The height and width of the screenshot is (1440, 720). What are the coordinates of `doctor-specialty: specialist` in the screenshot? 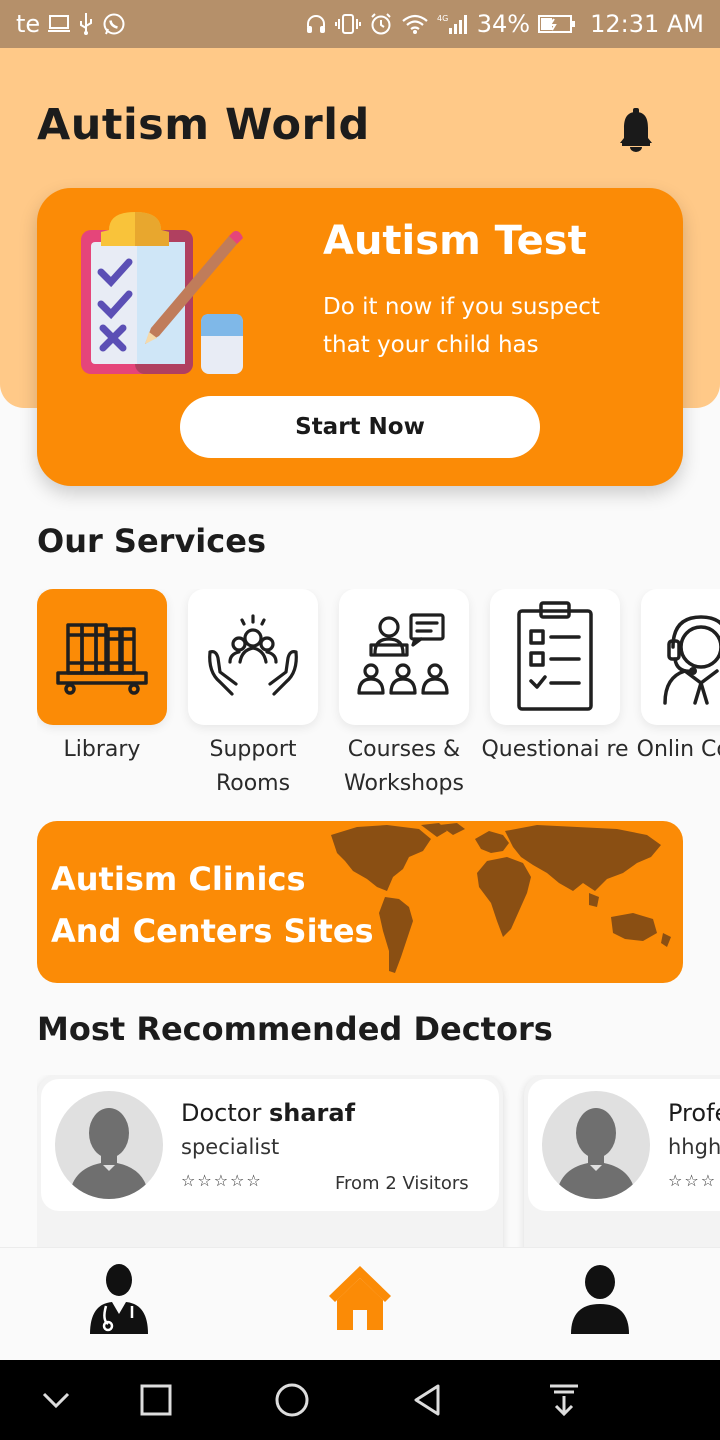 It's located at (230, 1147).